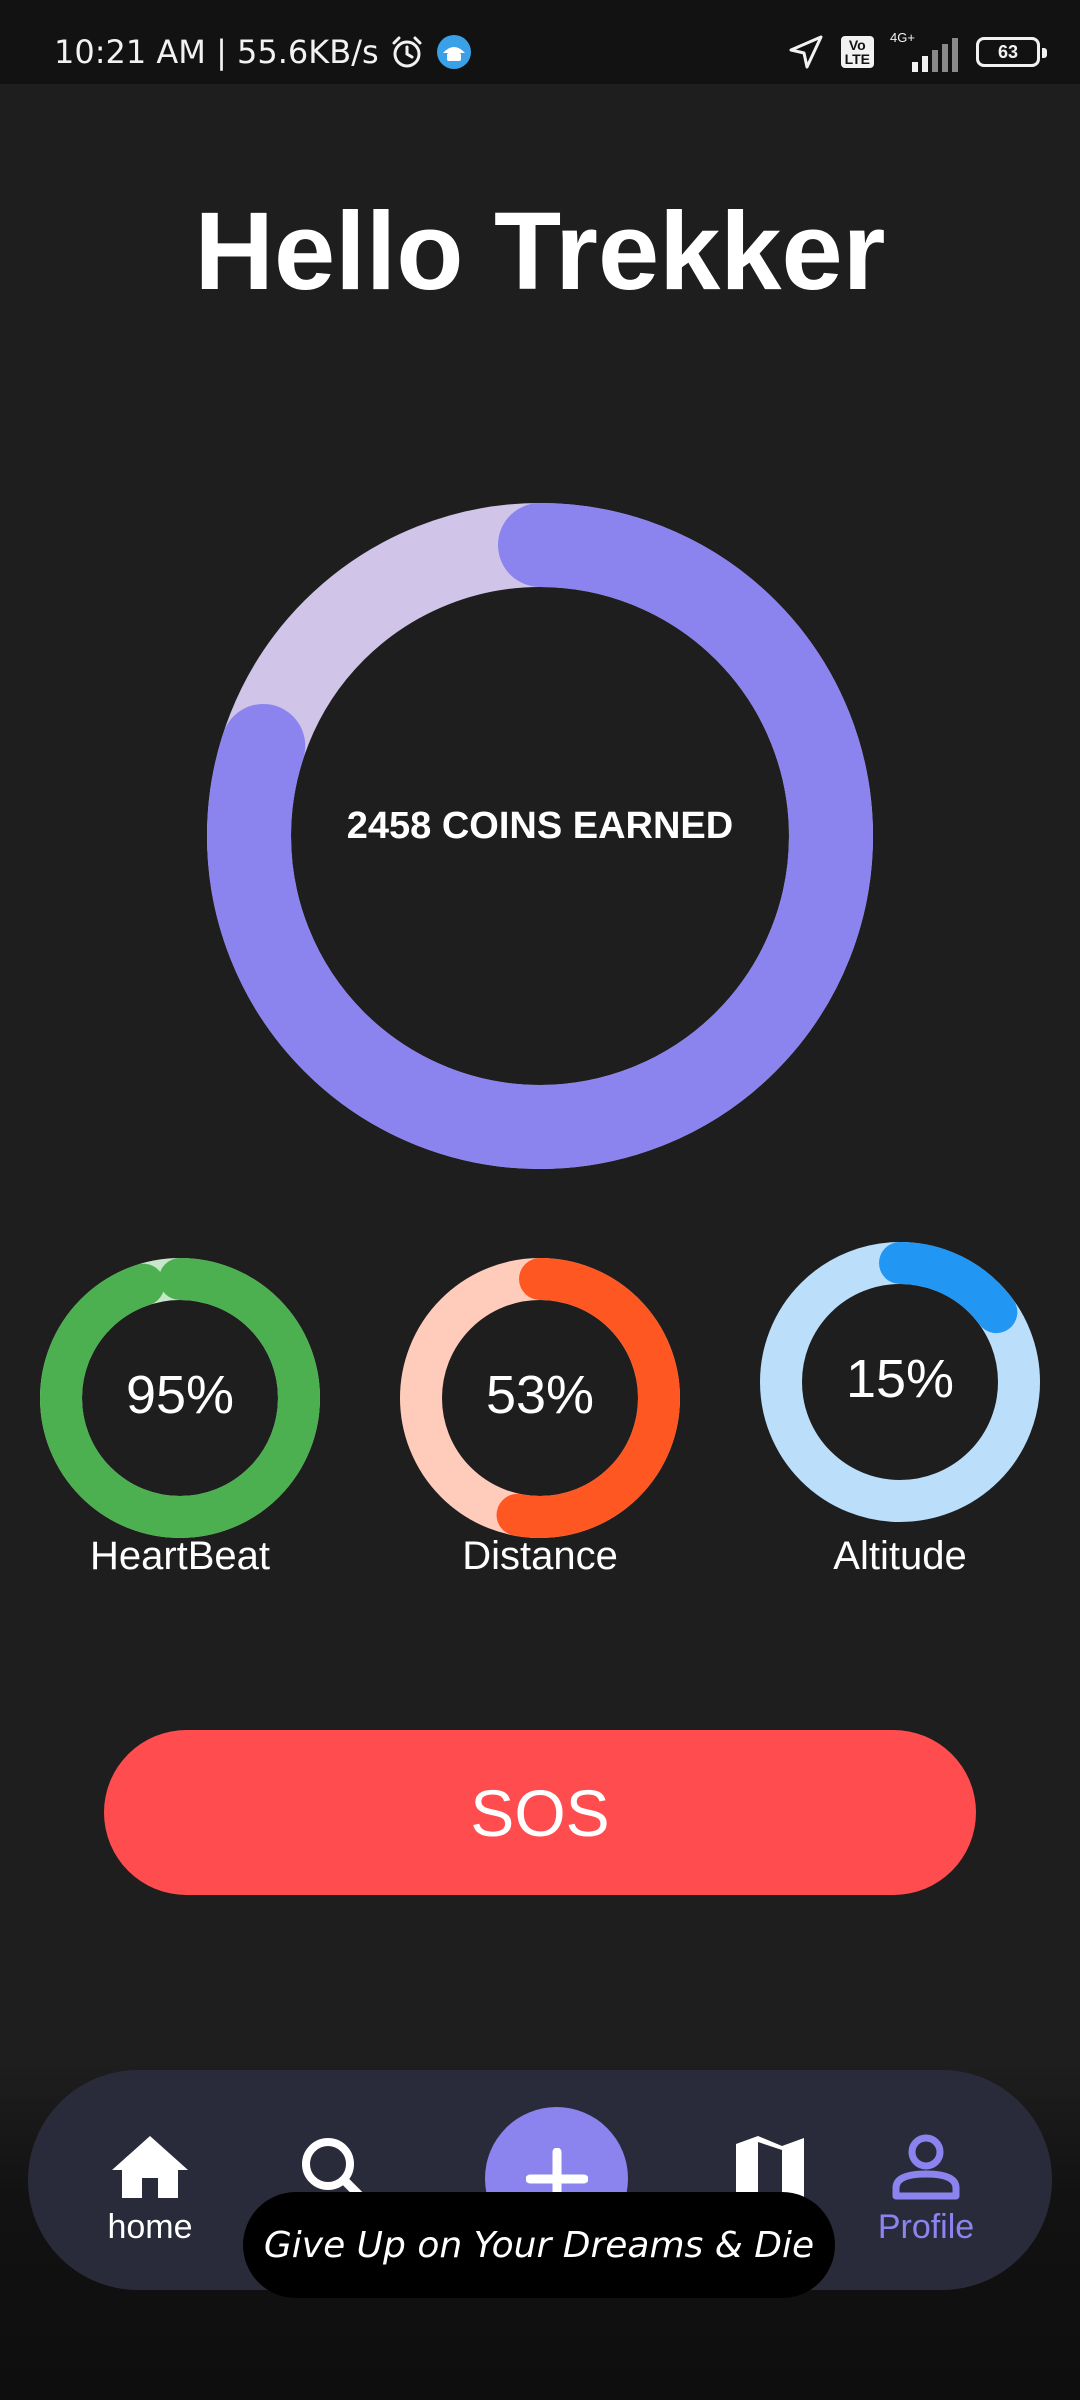  What do you see at coordinates (180, 1428) in the screenshot?
I see `metric-heartbeat: 95% HeartBeat` at bounding box center [180, 1428].